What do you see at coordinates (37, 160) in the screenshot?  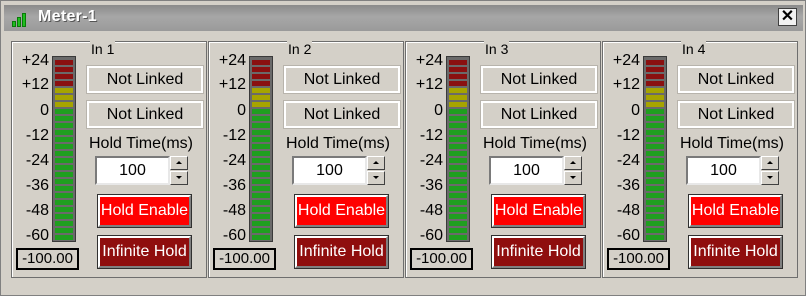 I see `scale-tick: -24` at bounding box center [37, 160].